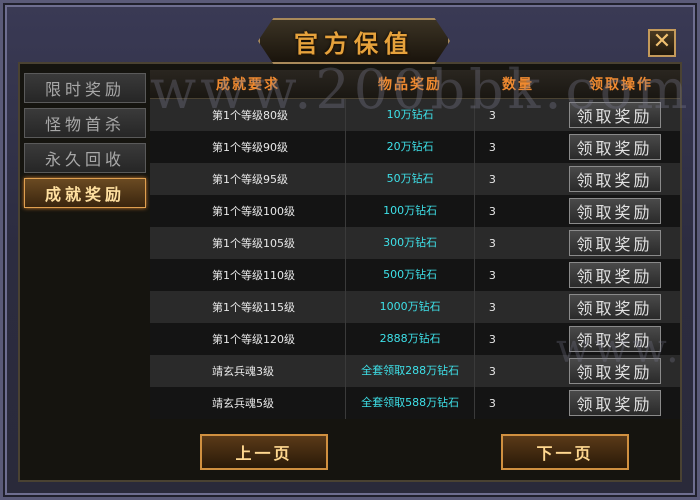 The image size is (700, 500). I want to click on table-row: 第1个等级115级 1000万钻石 3 领取奖励, so click(415, 307).